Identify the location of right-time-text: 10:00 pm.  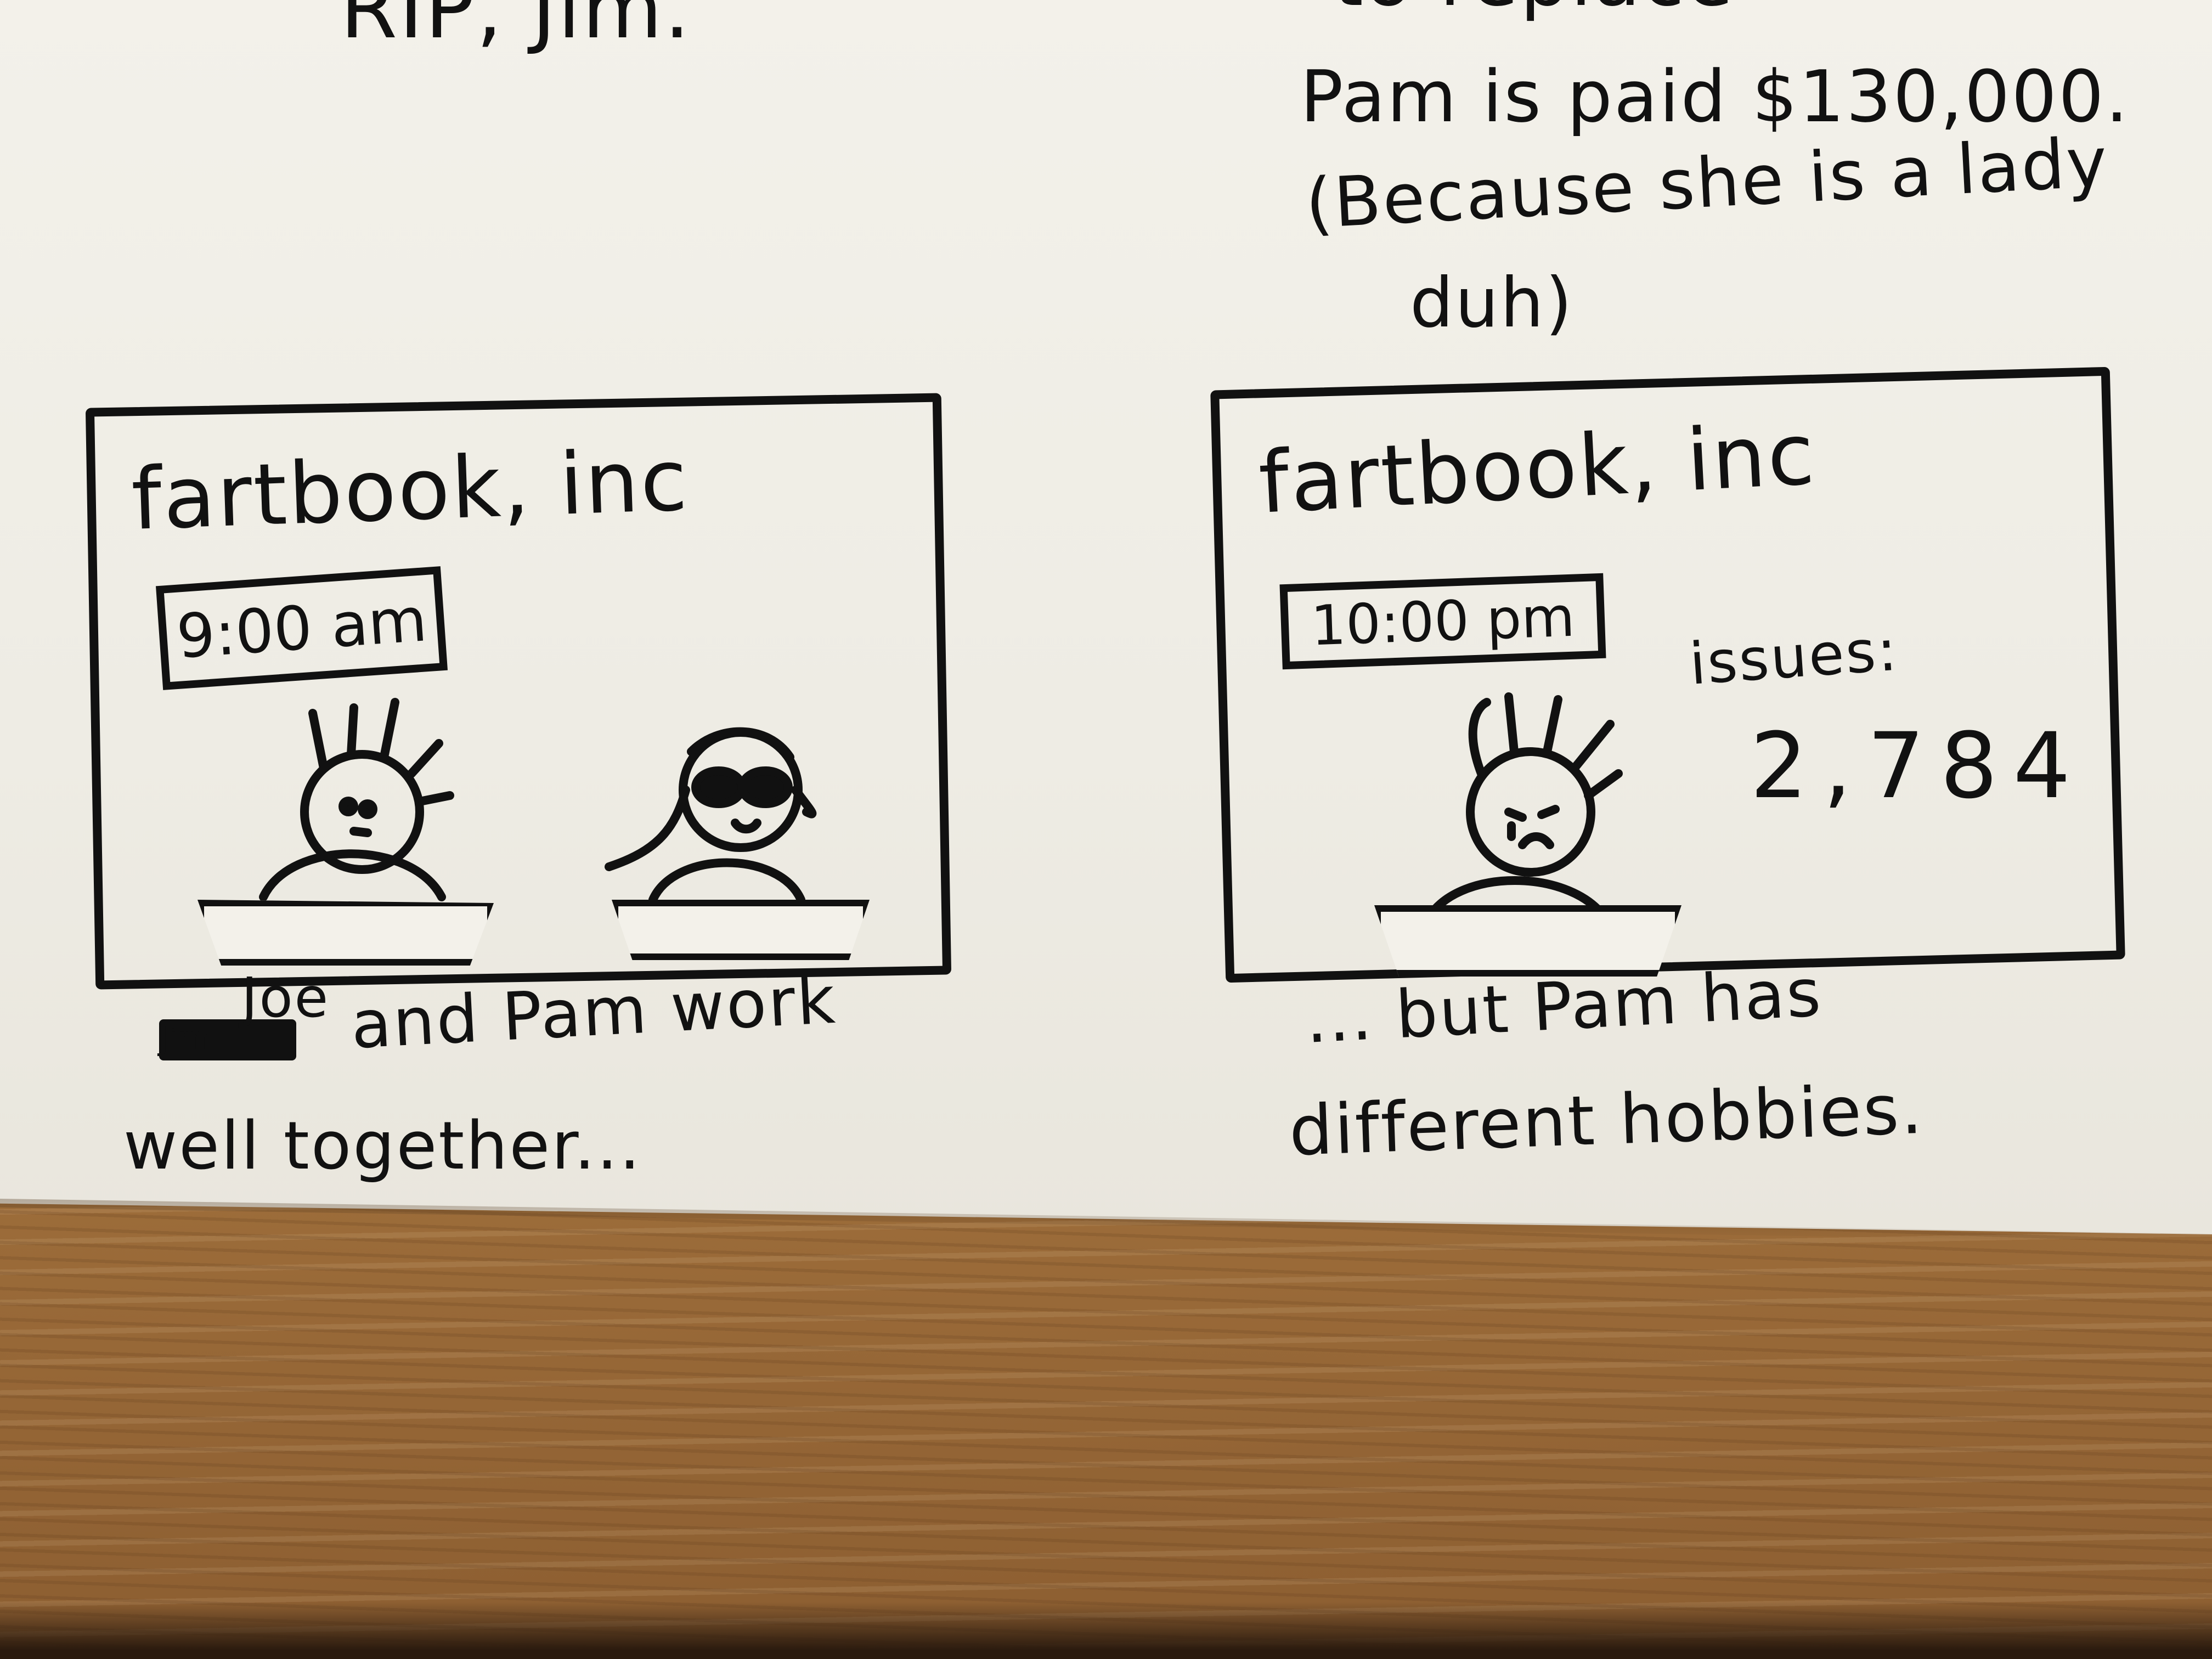
(1443, 621).